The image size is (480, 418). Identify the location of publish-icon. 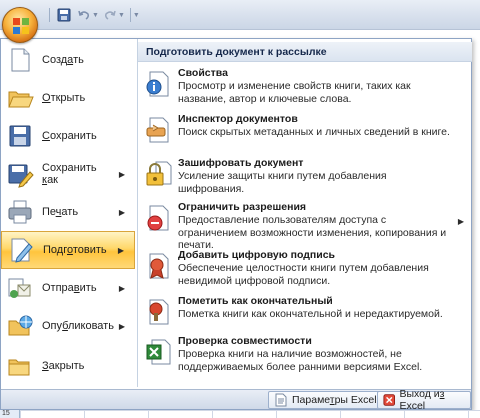
(20, 325).